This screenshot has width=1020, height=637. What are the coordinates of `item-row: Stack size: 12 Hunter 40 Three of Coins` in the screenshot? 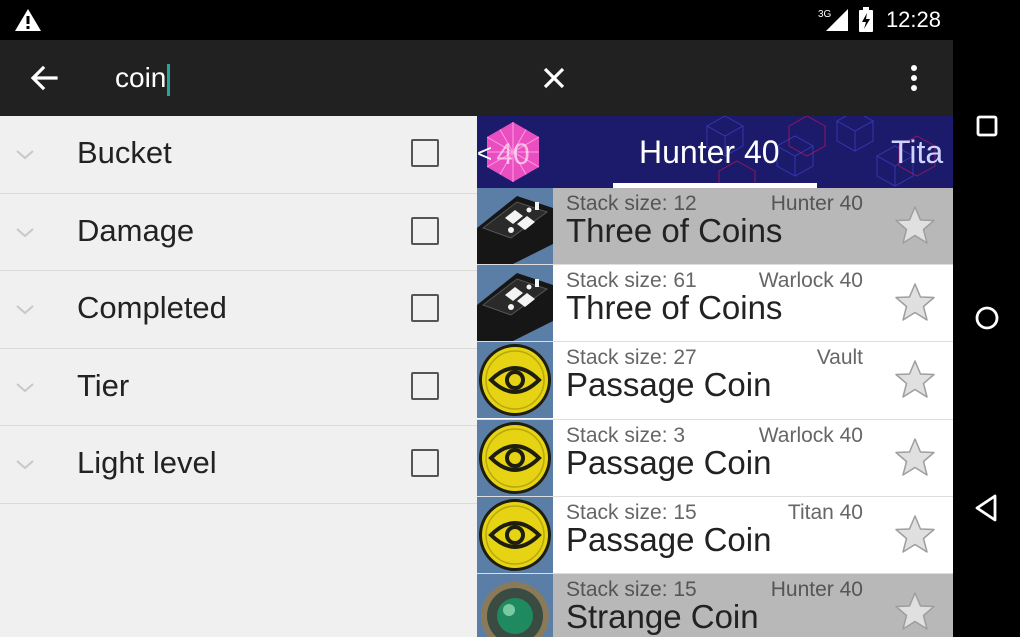 It's located at (715, 227).